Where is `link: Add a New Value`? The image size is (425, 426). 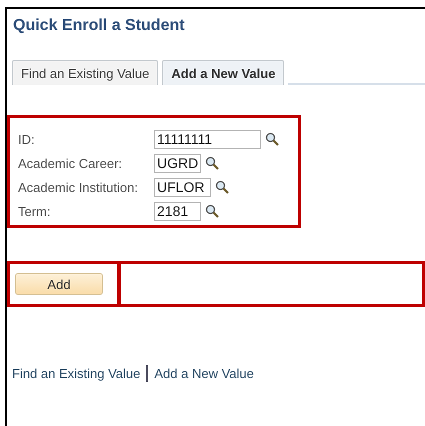 link: Add a New Value is located at coordinates (204, 373).